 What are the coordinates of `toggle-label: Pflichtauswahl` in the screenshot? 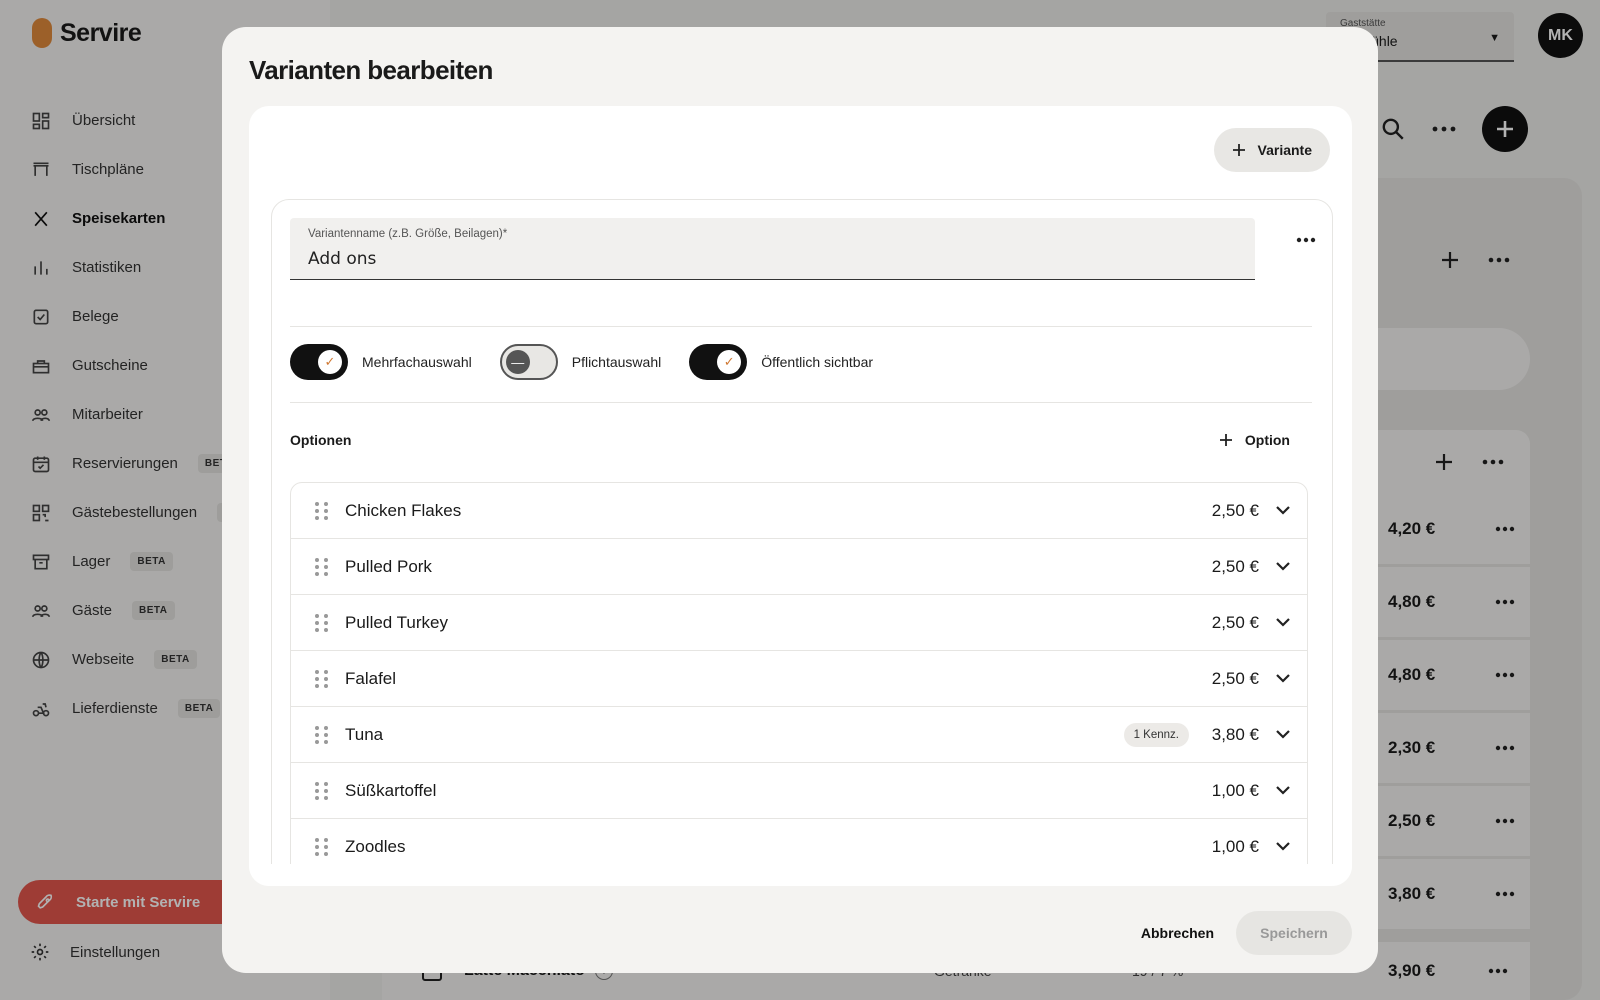 It's located at (616, 362).